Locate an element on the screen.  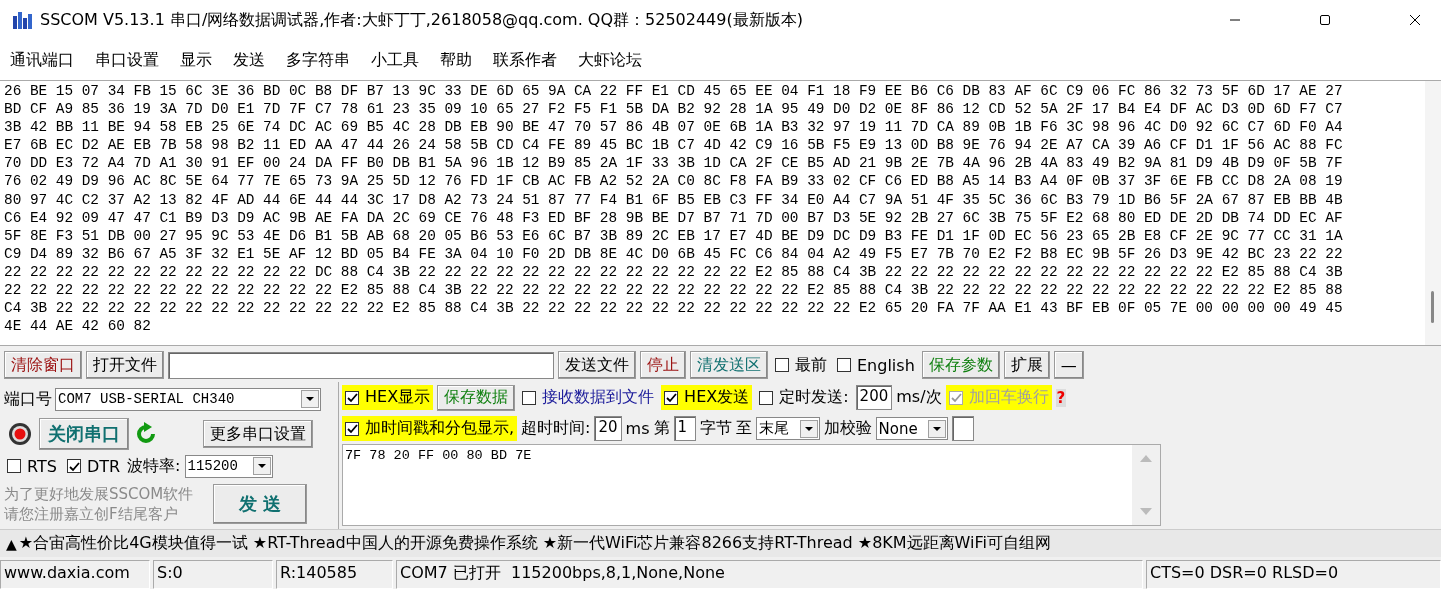
checkbox-label: DTR is located at coordinates (103, 466).